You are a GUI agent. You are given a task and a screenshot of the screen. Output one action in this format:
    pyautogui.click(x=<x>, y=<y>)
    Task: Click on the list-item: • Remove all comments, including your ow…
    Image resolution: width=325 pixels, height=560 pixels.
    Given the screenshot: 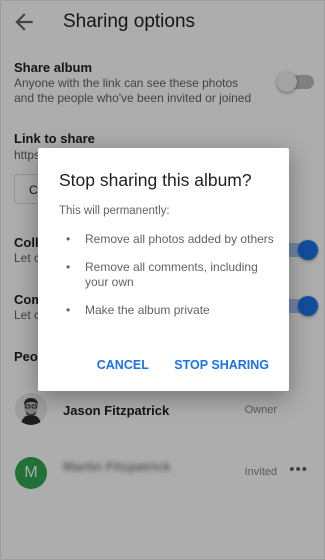 What is the action you would take?
    pyautogui.click(x=163, y=275)
    